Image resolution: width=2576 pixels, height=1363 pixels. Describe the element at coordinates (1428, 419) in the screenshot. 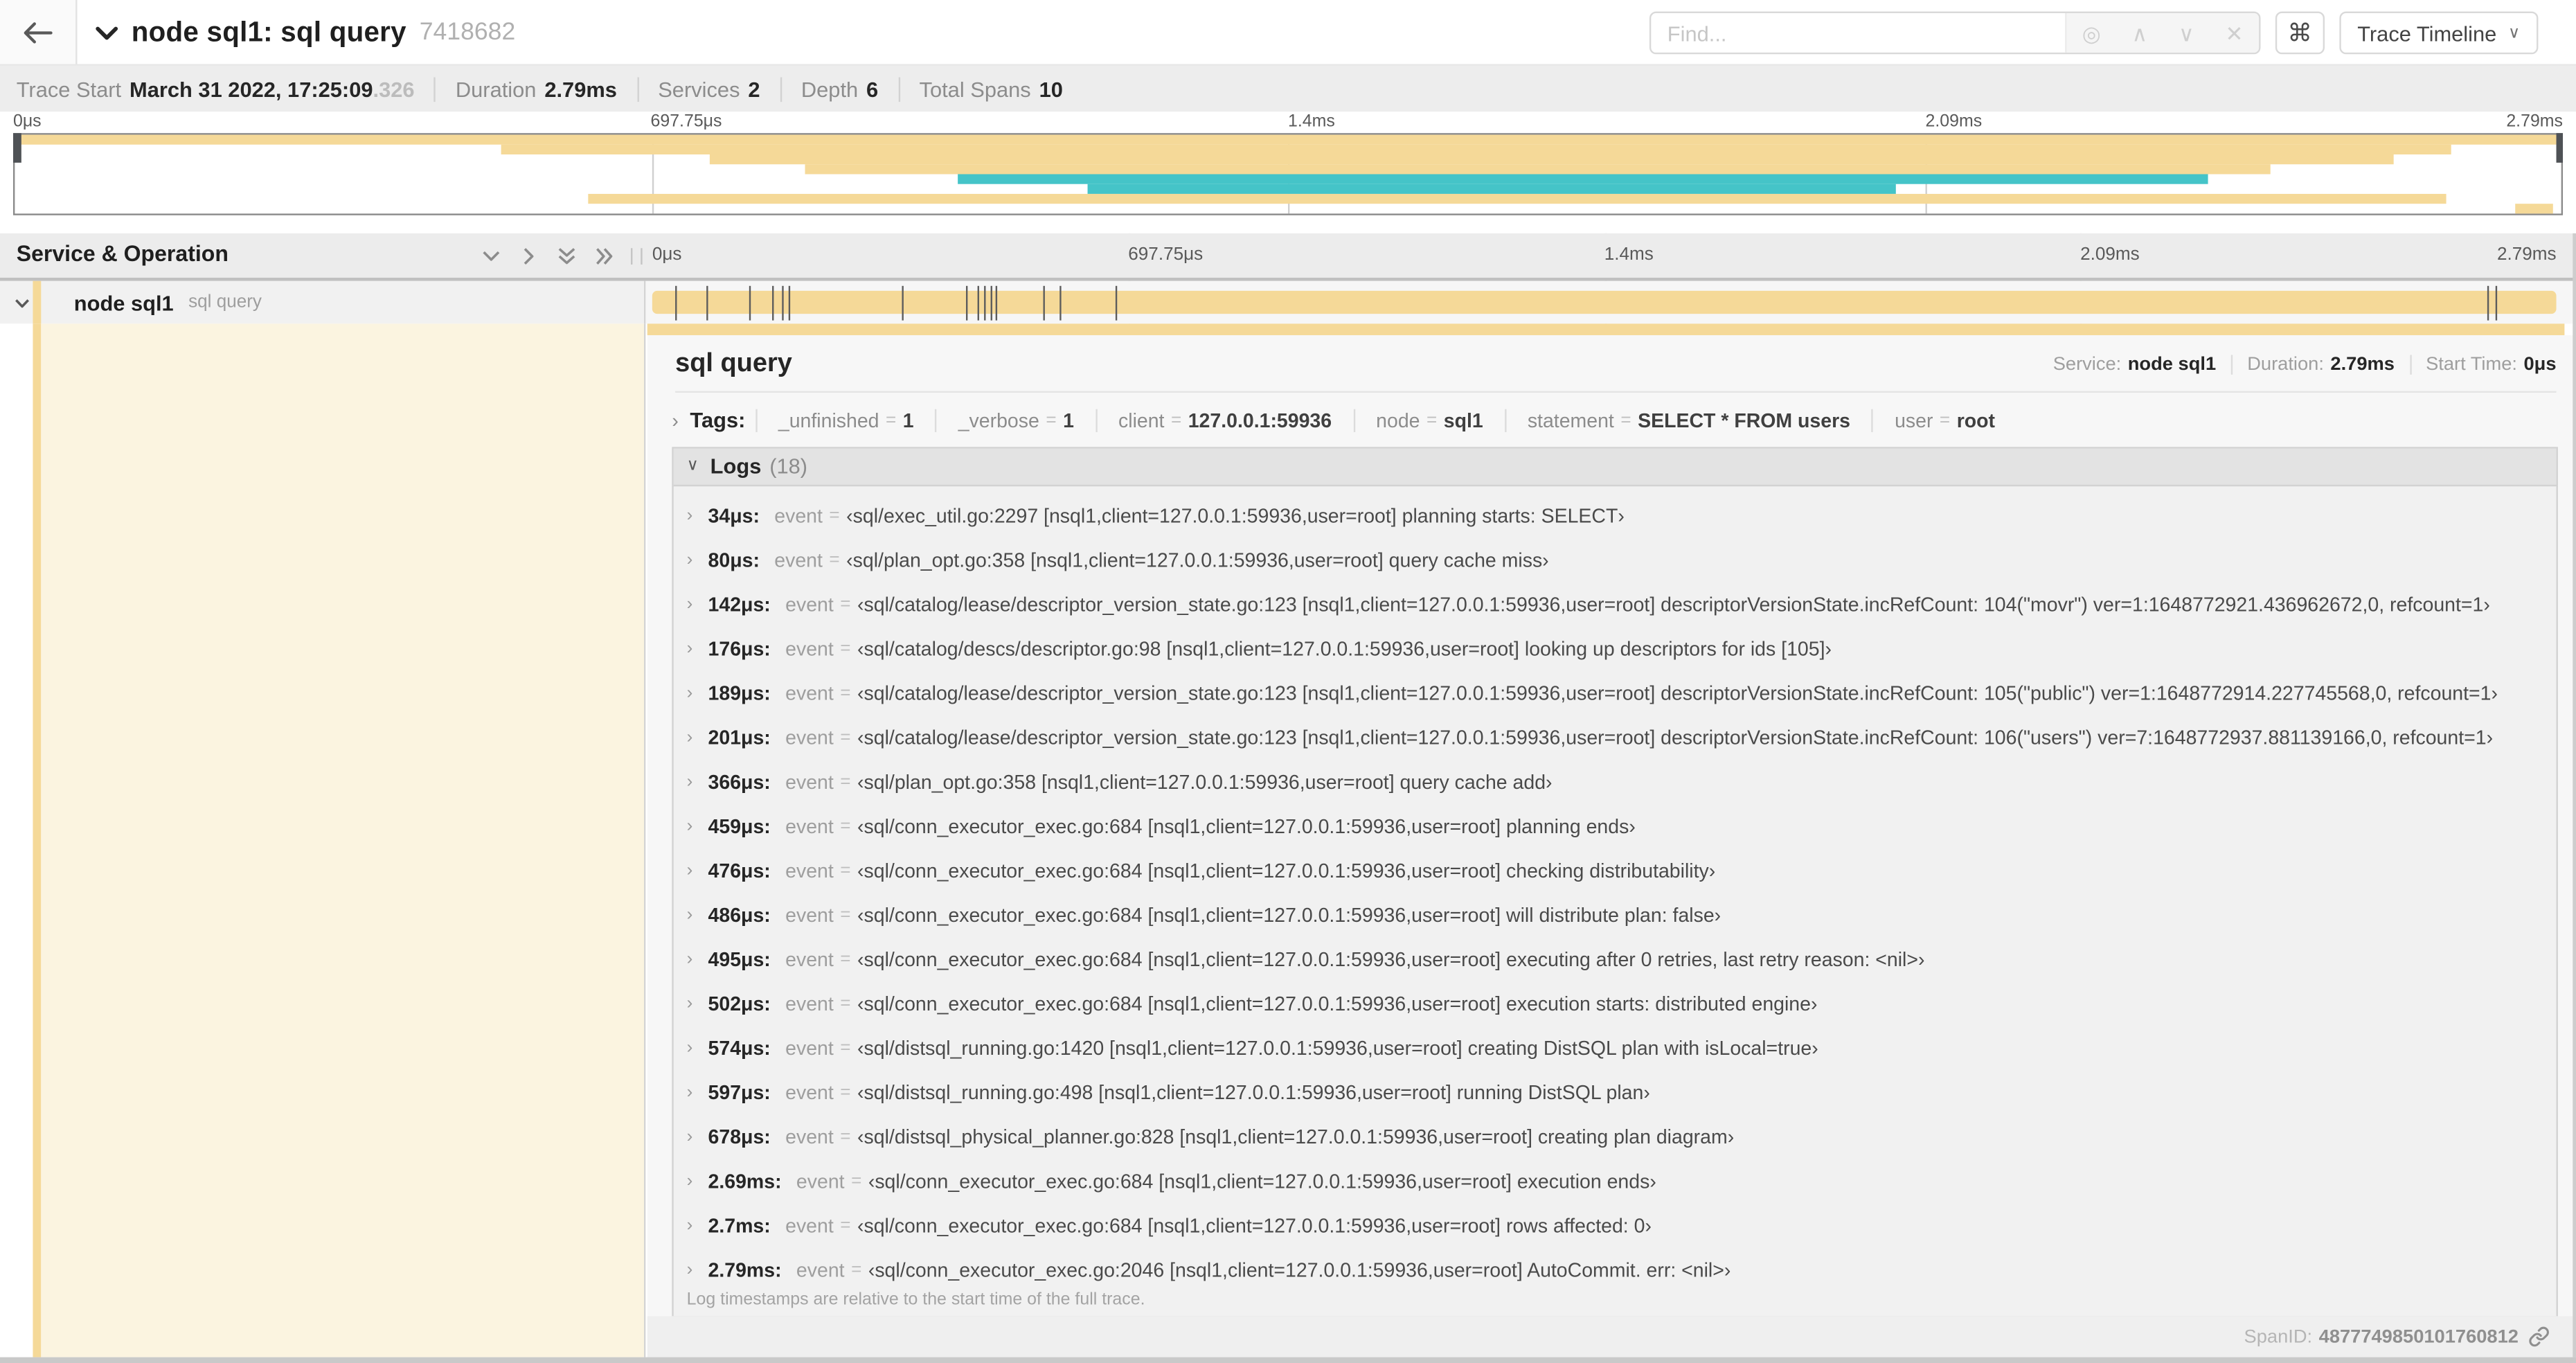

I see `tag-item: node = sql1` at that location.